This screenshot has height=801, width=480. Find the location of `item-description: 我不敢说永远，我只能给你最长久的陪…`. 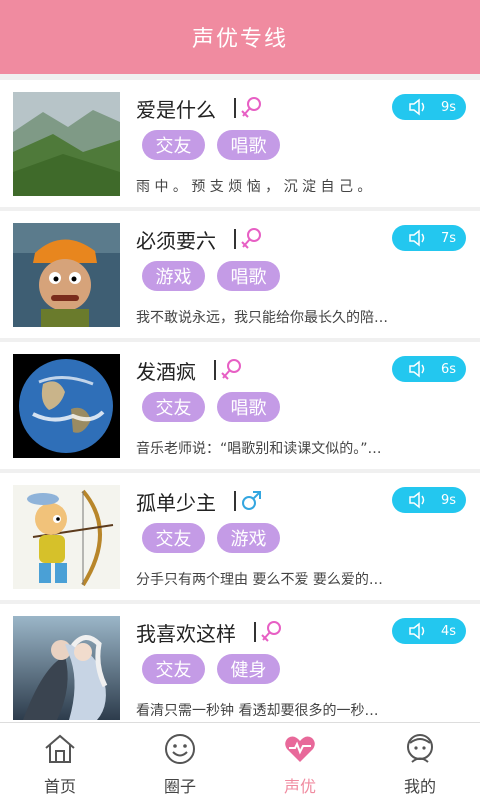

item-description: 我不敢说永远，我只能给你最长久的陪… is located at coordinates (262, 318).